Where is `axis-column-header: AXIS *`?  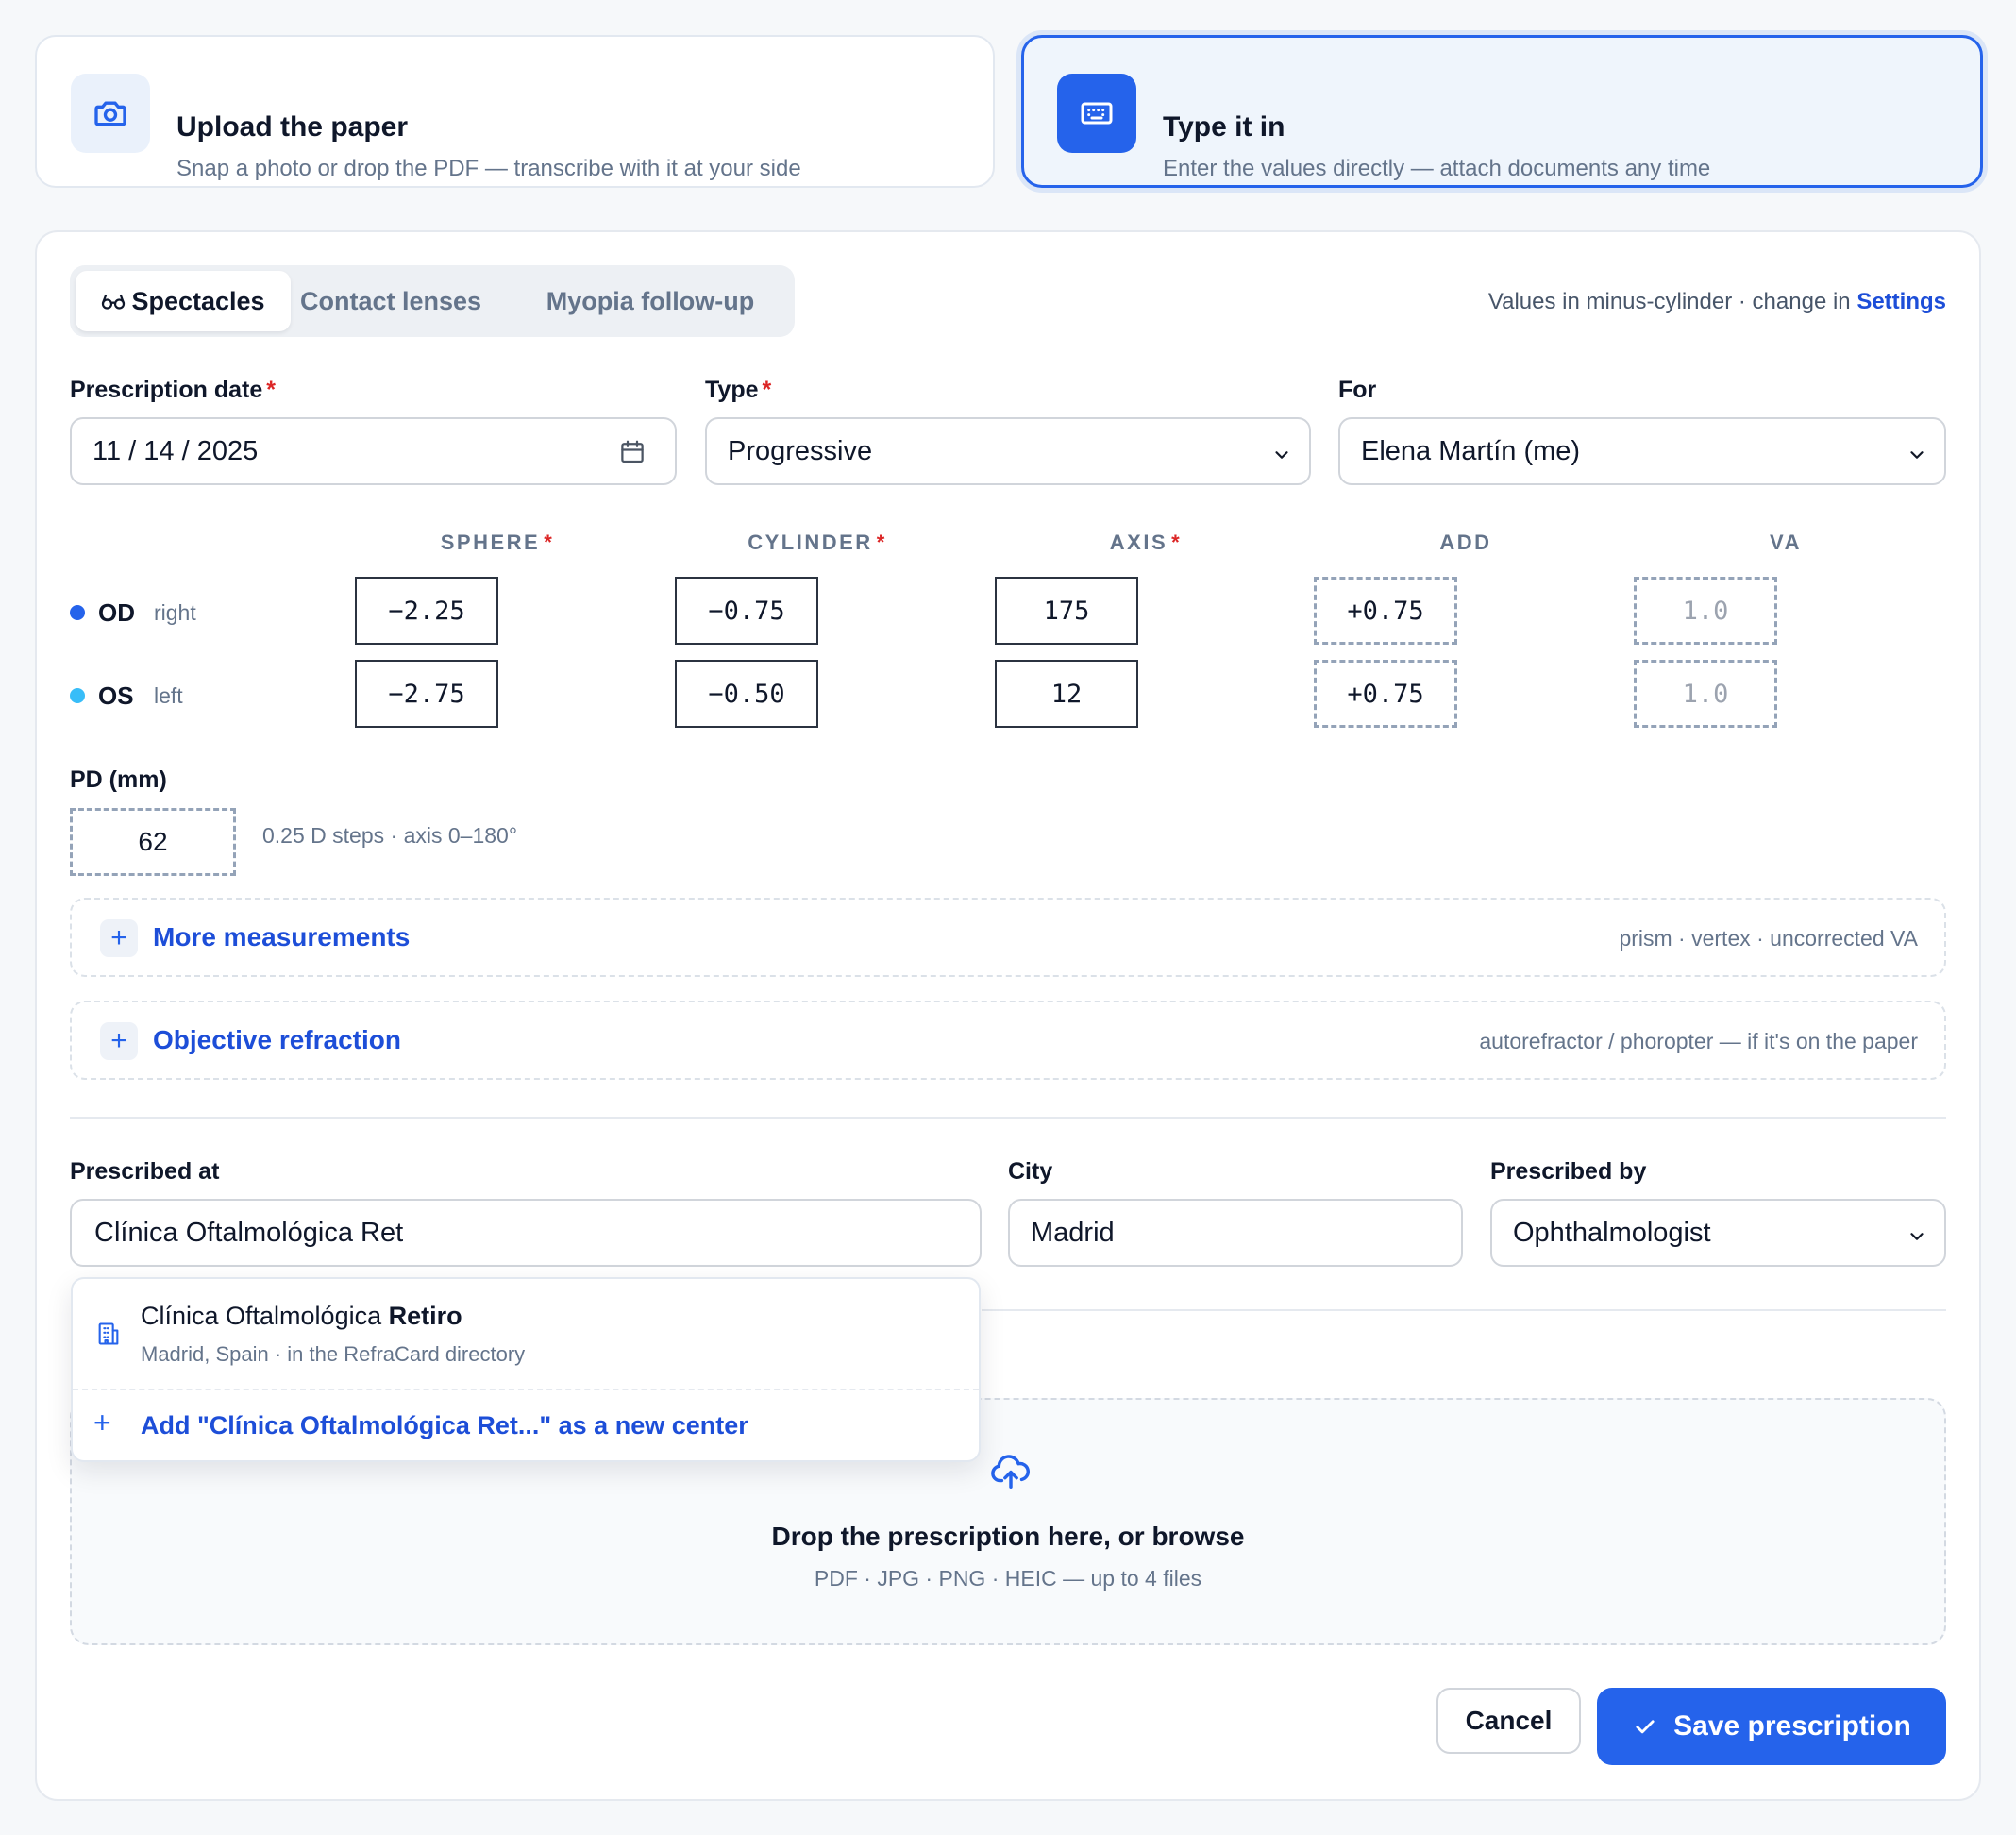 axis-column-header: AXIS * is located at coordinates (1145, 542).